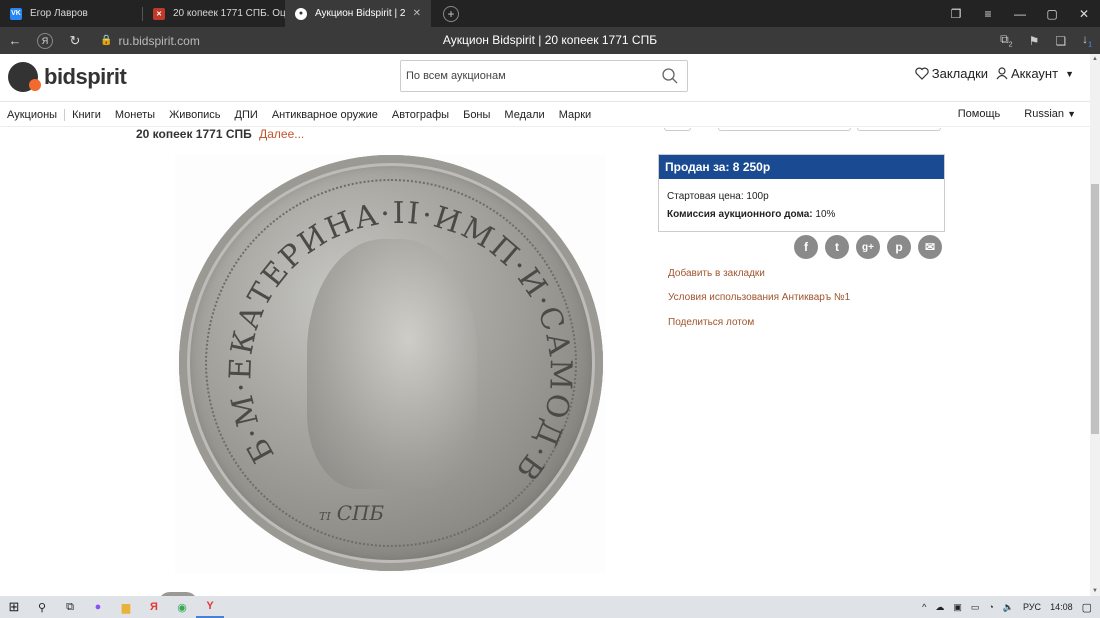 The image size is (1100, 618). I want to click on twitter-icon: t, so click(837, 247).